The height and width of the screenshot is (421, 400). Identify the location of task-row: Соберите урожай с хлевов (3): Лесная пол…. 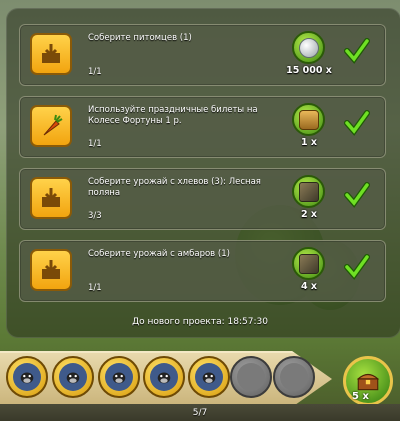
(202, 199).